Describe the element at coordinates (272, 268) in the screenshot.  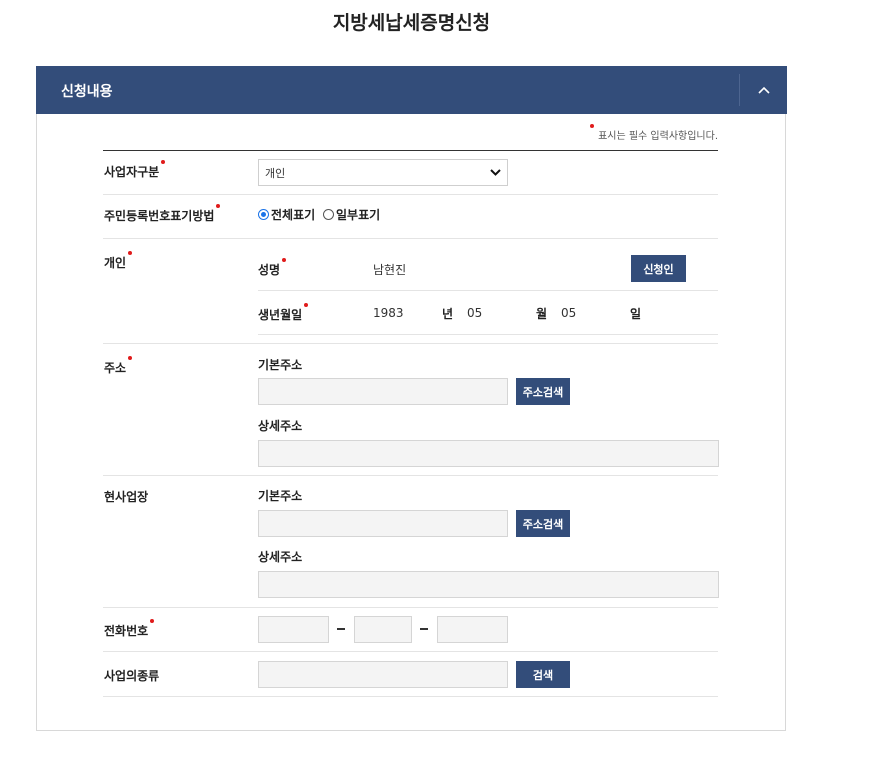
I see `name-label: 성명` at that location.